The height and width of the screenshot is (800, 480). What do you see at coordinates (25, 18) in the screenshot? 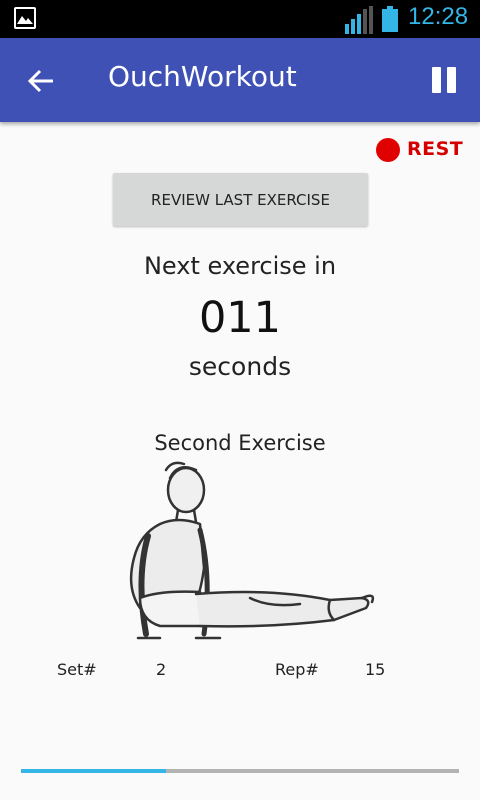
I see `image-notification-icon` at bounding box center [25, 18].